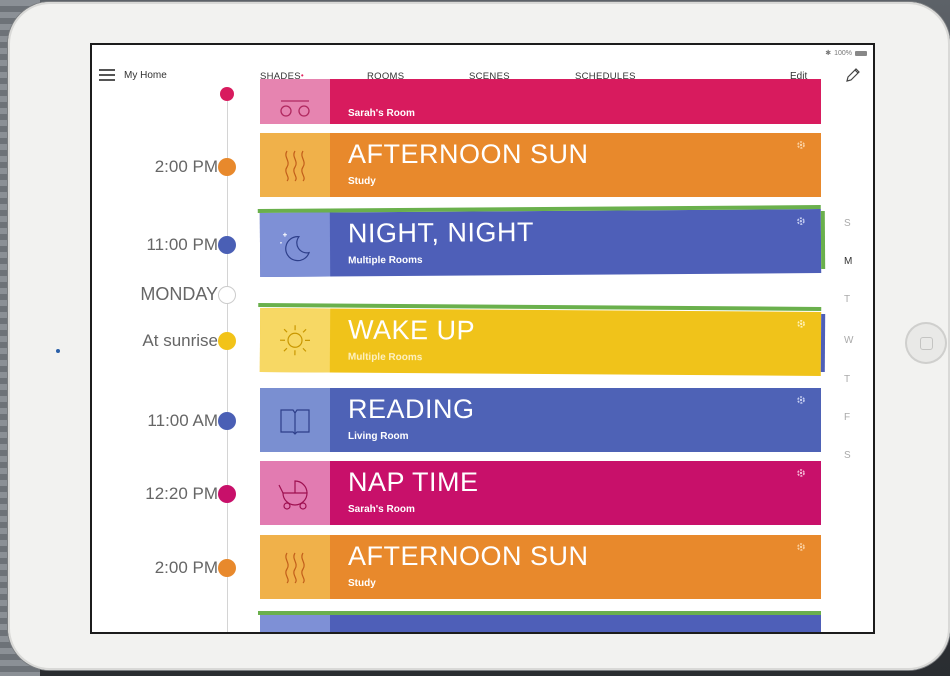 The height and width of the screenshot is (676, 950). What do you see at coordinates (540, 101) in the screenshot?
I see `scene-card: Sarah's Room` at bounding box center [540, 101].